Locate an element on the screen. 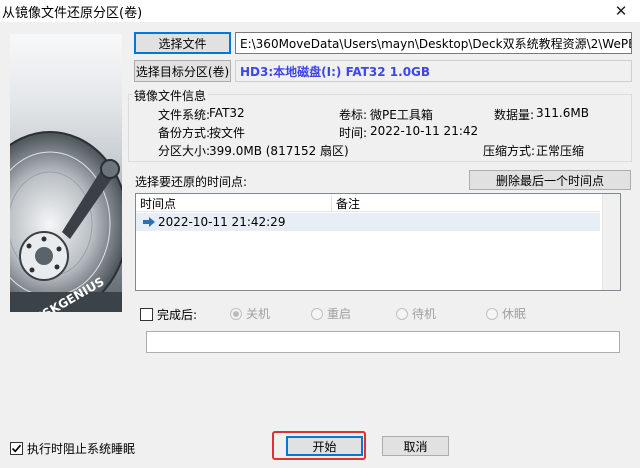 Image resolution: width=640 pixels, height=468 pixels. radio-shutdown: 关机 is located at coordinates (250, 313).